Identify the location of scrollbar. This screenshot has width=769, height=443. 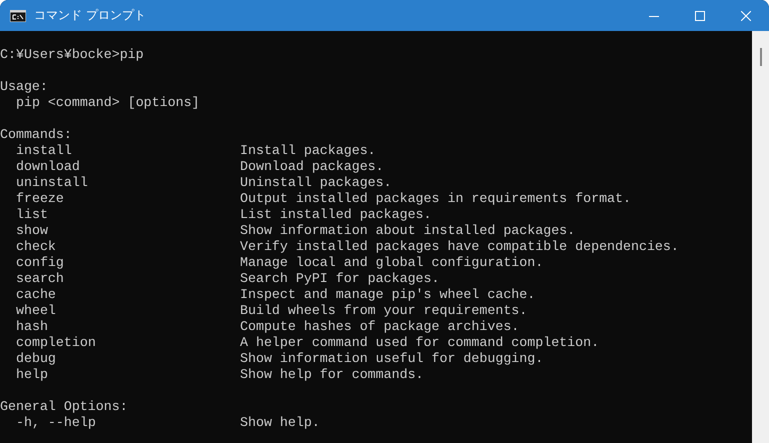
(760, 237).